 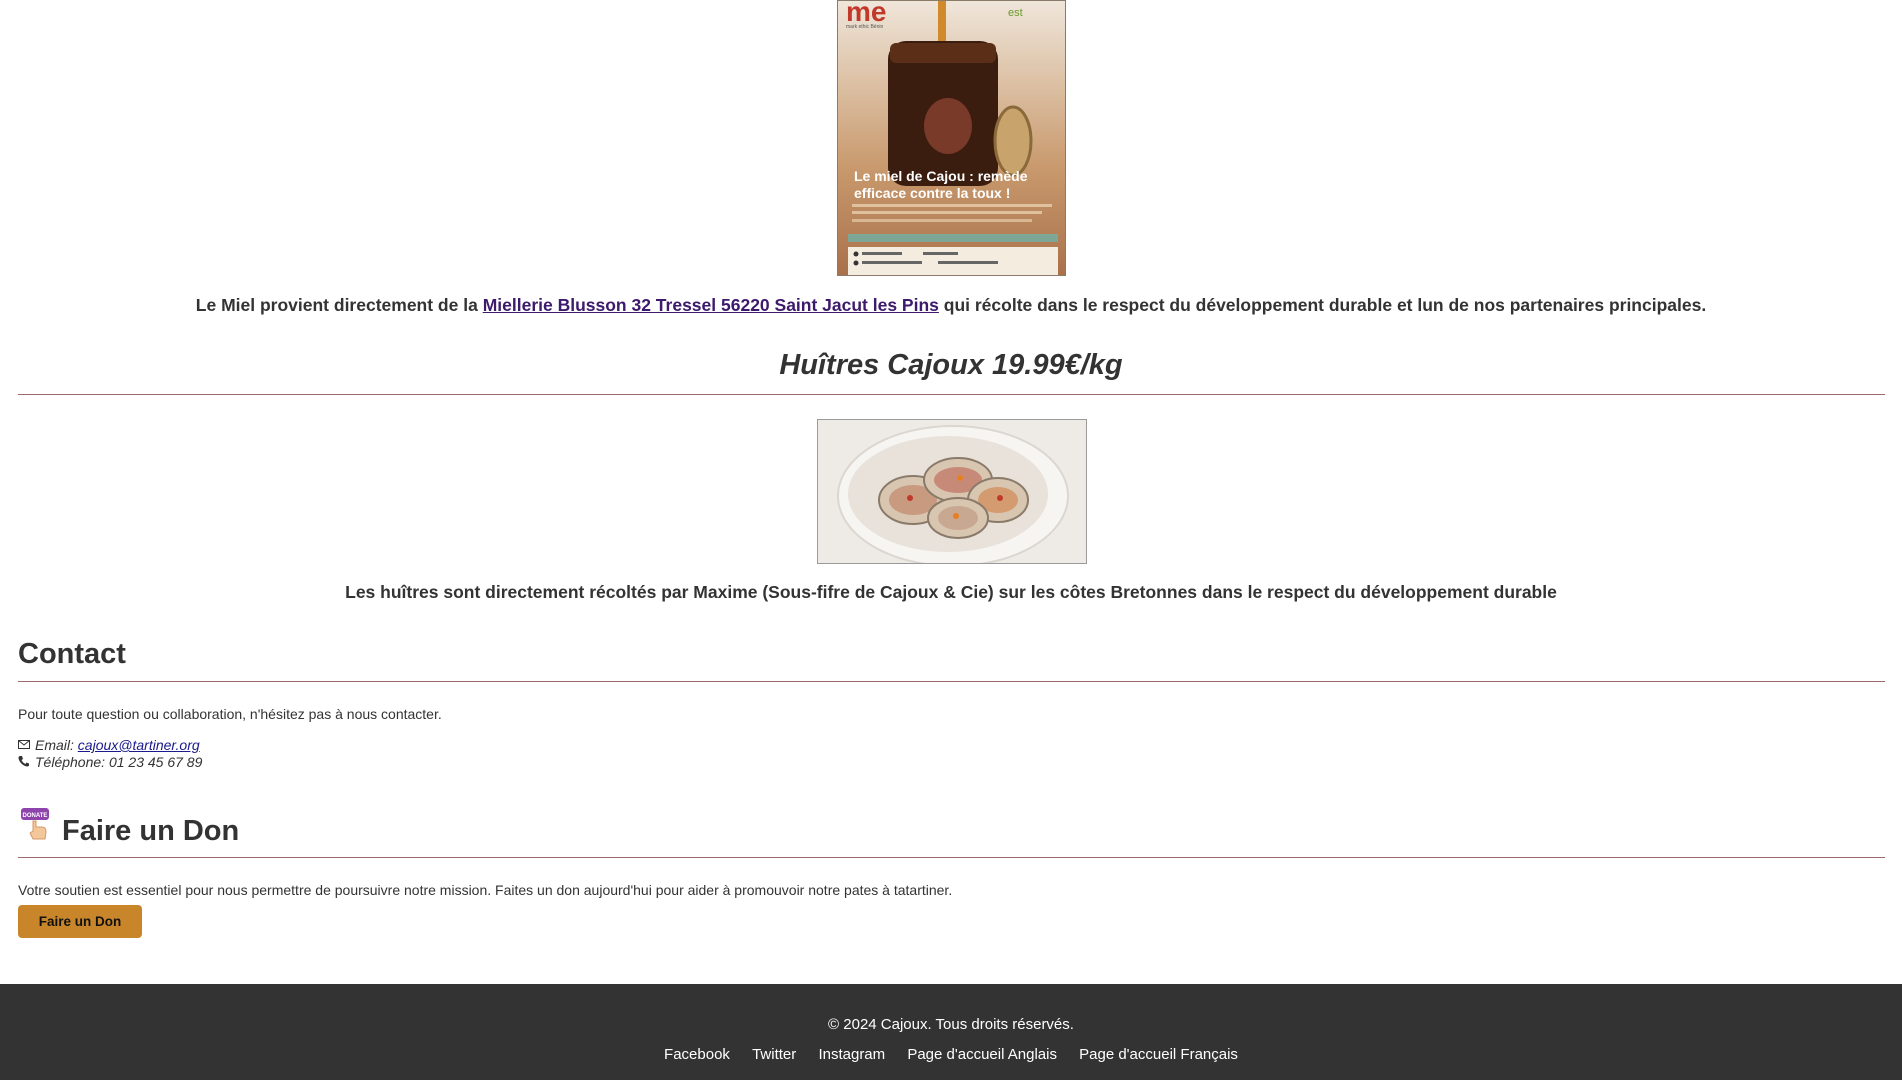 I want to click on footer-link-twitter: Twitter, so click(x=774, y=1054).